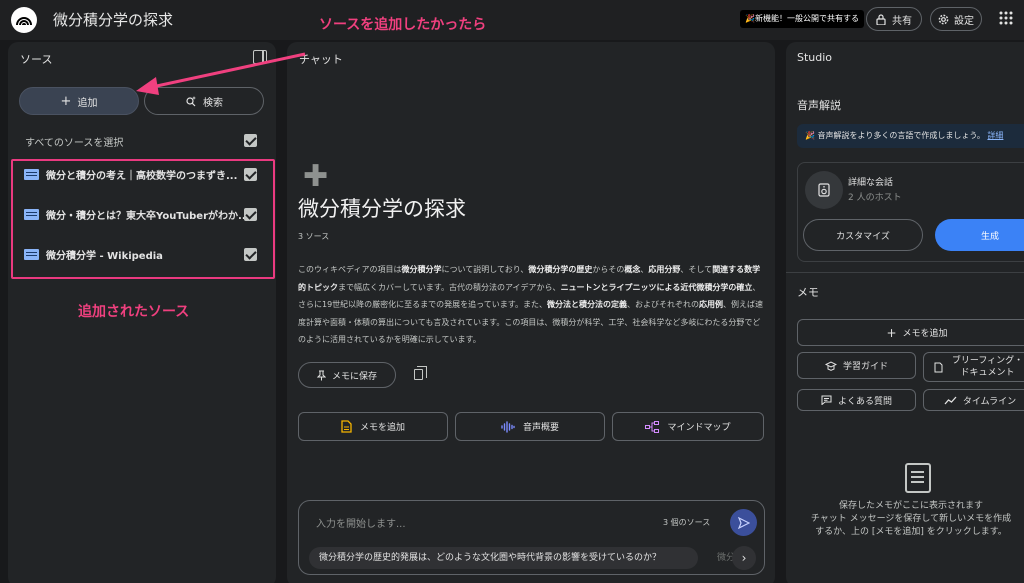 The width and height of the screenshot is (1024, 583). Describe the element at coordinates (485, 269) in the screenshot. I see `summary-segment: について説明しており、` at that location.